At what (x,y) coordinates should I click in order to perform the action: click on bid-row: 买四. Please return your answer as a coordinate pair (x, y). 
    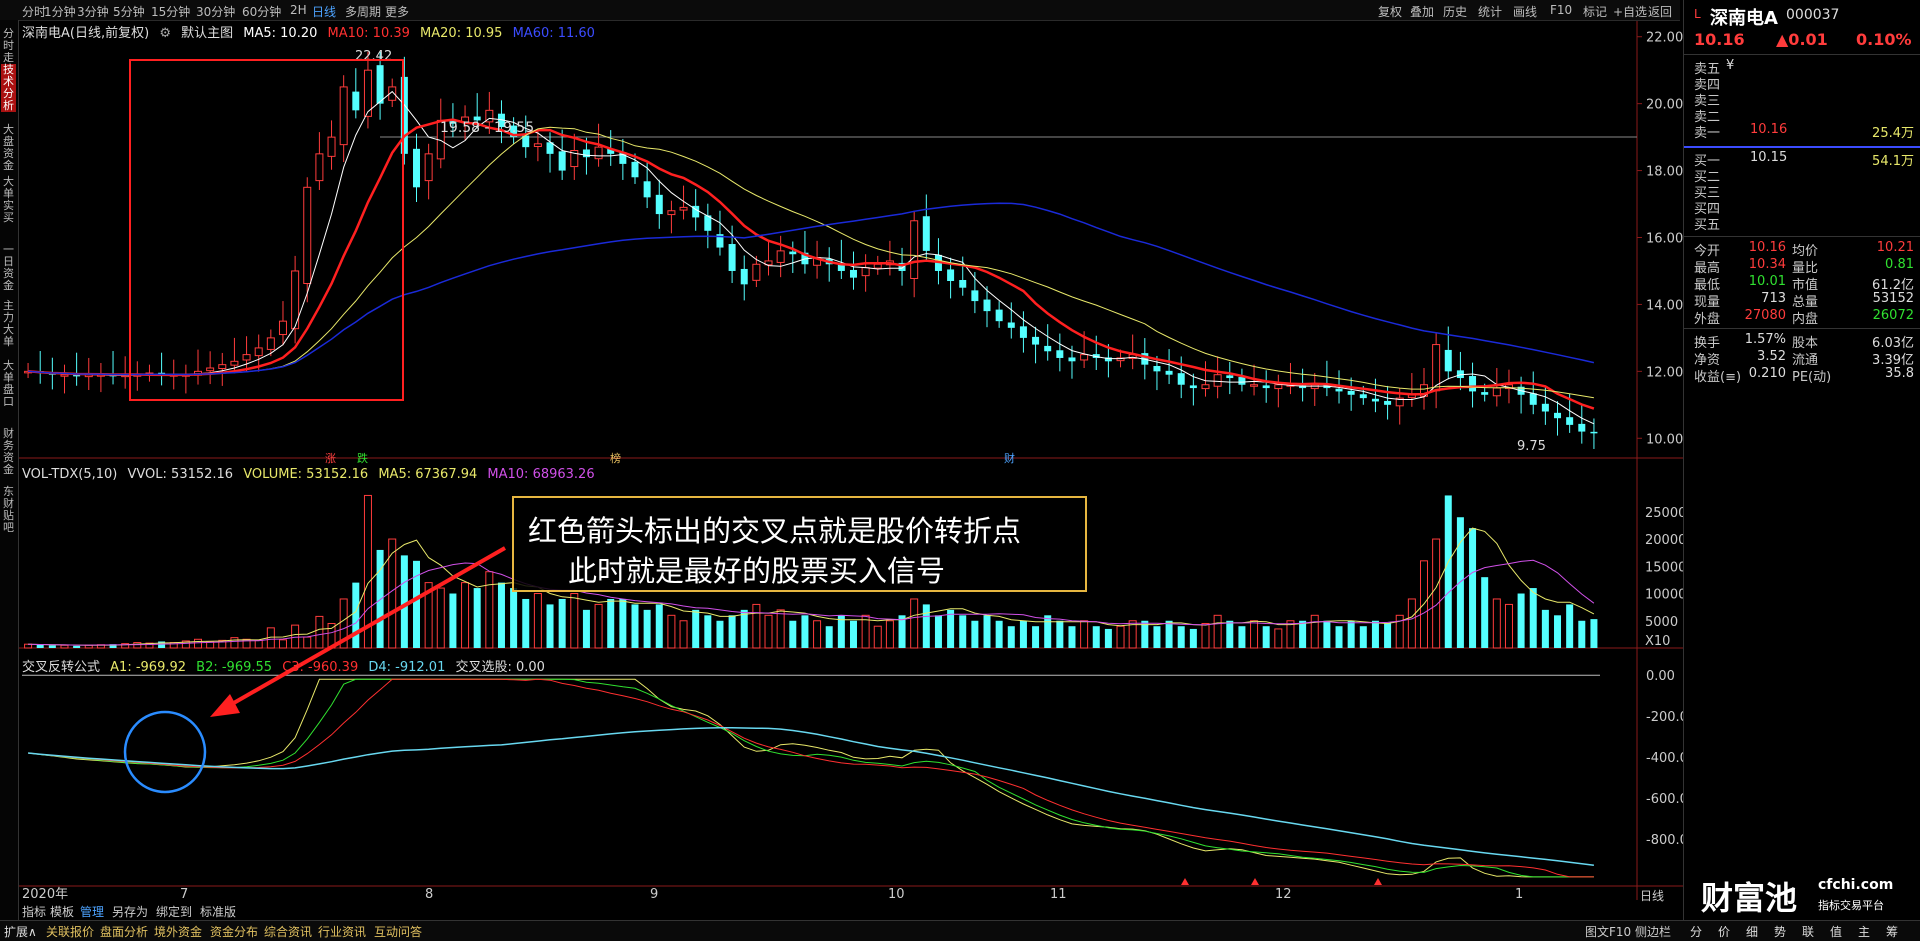
    Looking at the image, I should click on (1804, 207).